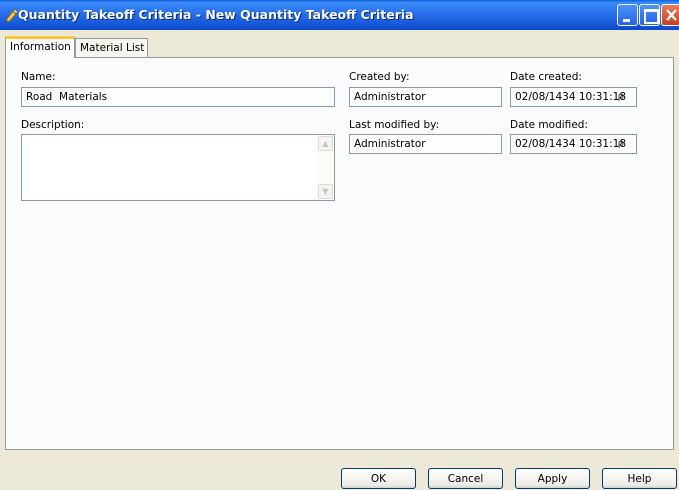  I want to click on date-modified-field: 02/08/1434 10:31:18 ρ, so click(573, 144).